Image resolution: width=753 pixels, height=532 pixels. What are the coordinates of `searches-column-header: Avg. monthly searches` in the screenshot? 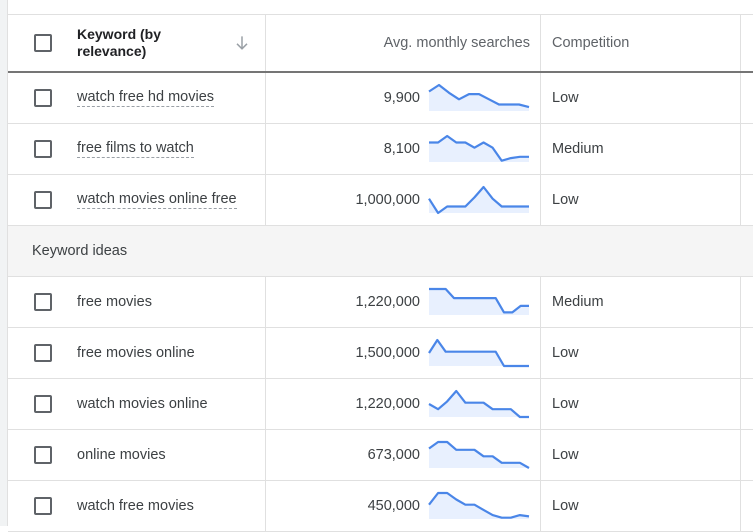 It's located at (403, 43).